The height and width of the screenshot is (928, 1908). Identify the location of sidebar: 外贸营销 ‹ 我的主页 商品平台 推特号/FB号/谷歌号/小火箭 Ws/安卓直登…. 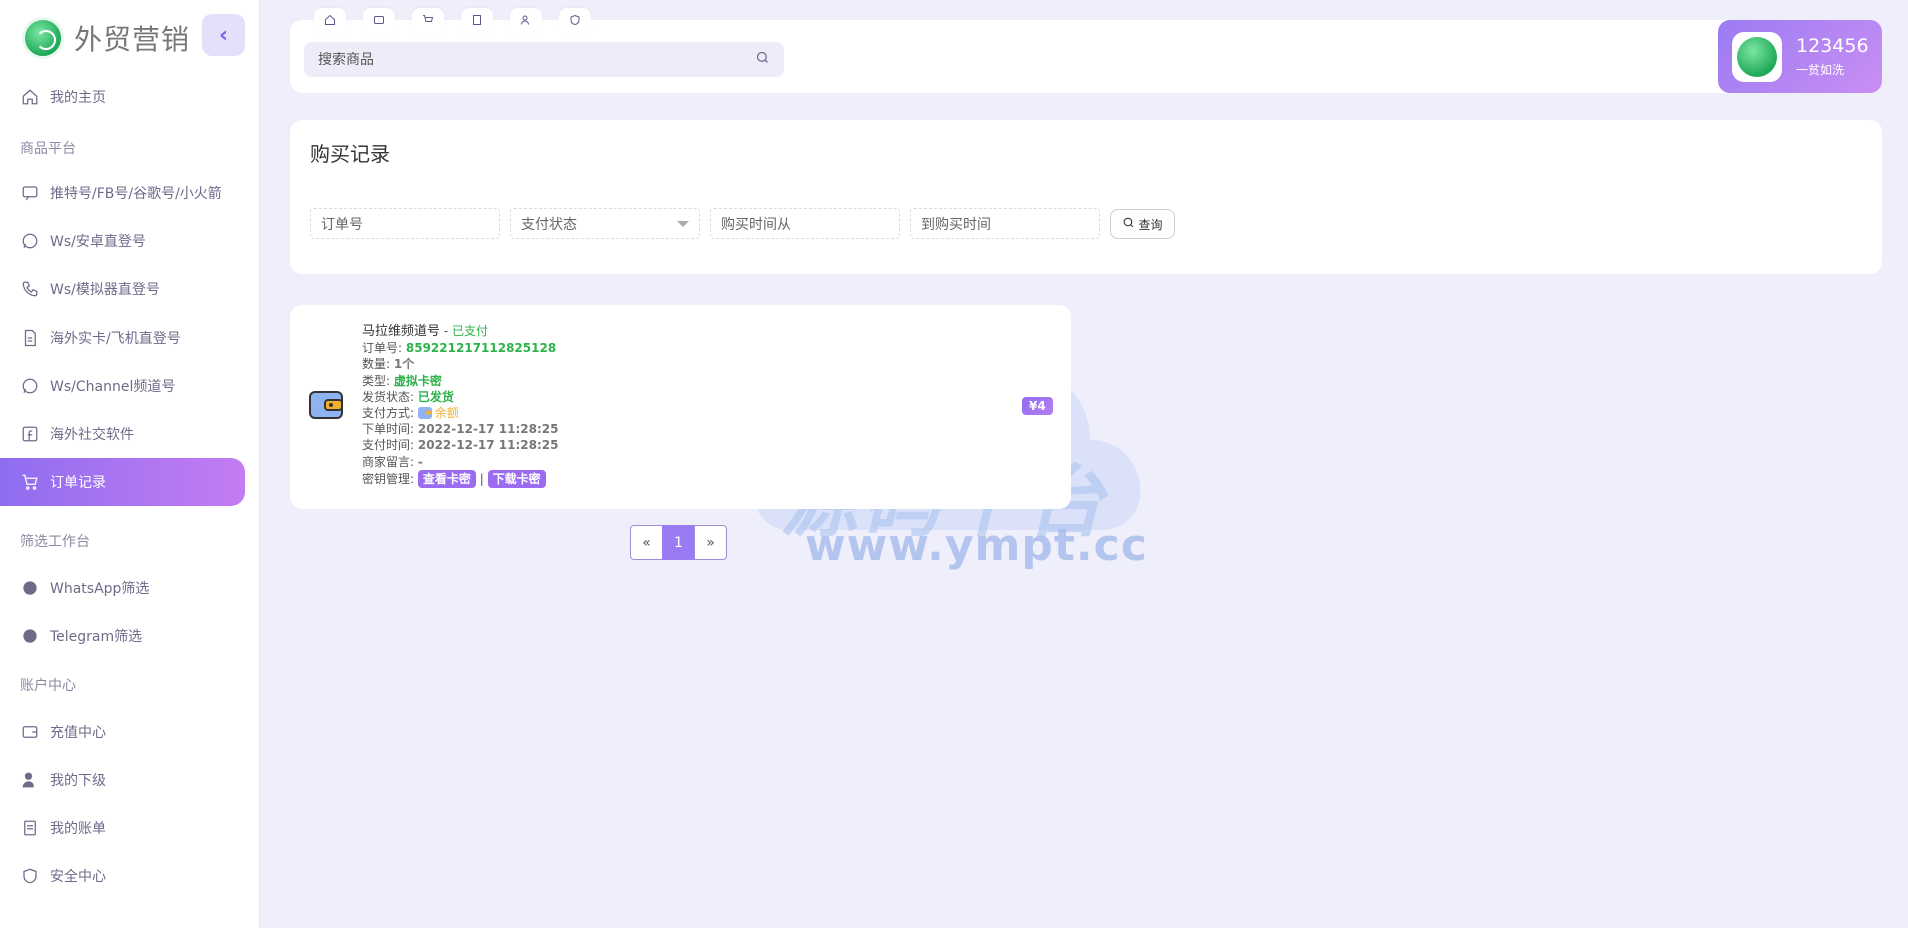
(130, 464).